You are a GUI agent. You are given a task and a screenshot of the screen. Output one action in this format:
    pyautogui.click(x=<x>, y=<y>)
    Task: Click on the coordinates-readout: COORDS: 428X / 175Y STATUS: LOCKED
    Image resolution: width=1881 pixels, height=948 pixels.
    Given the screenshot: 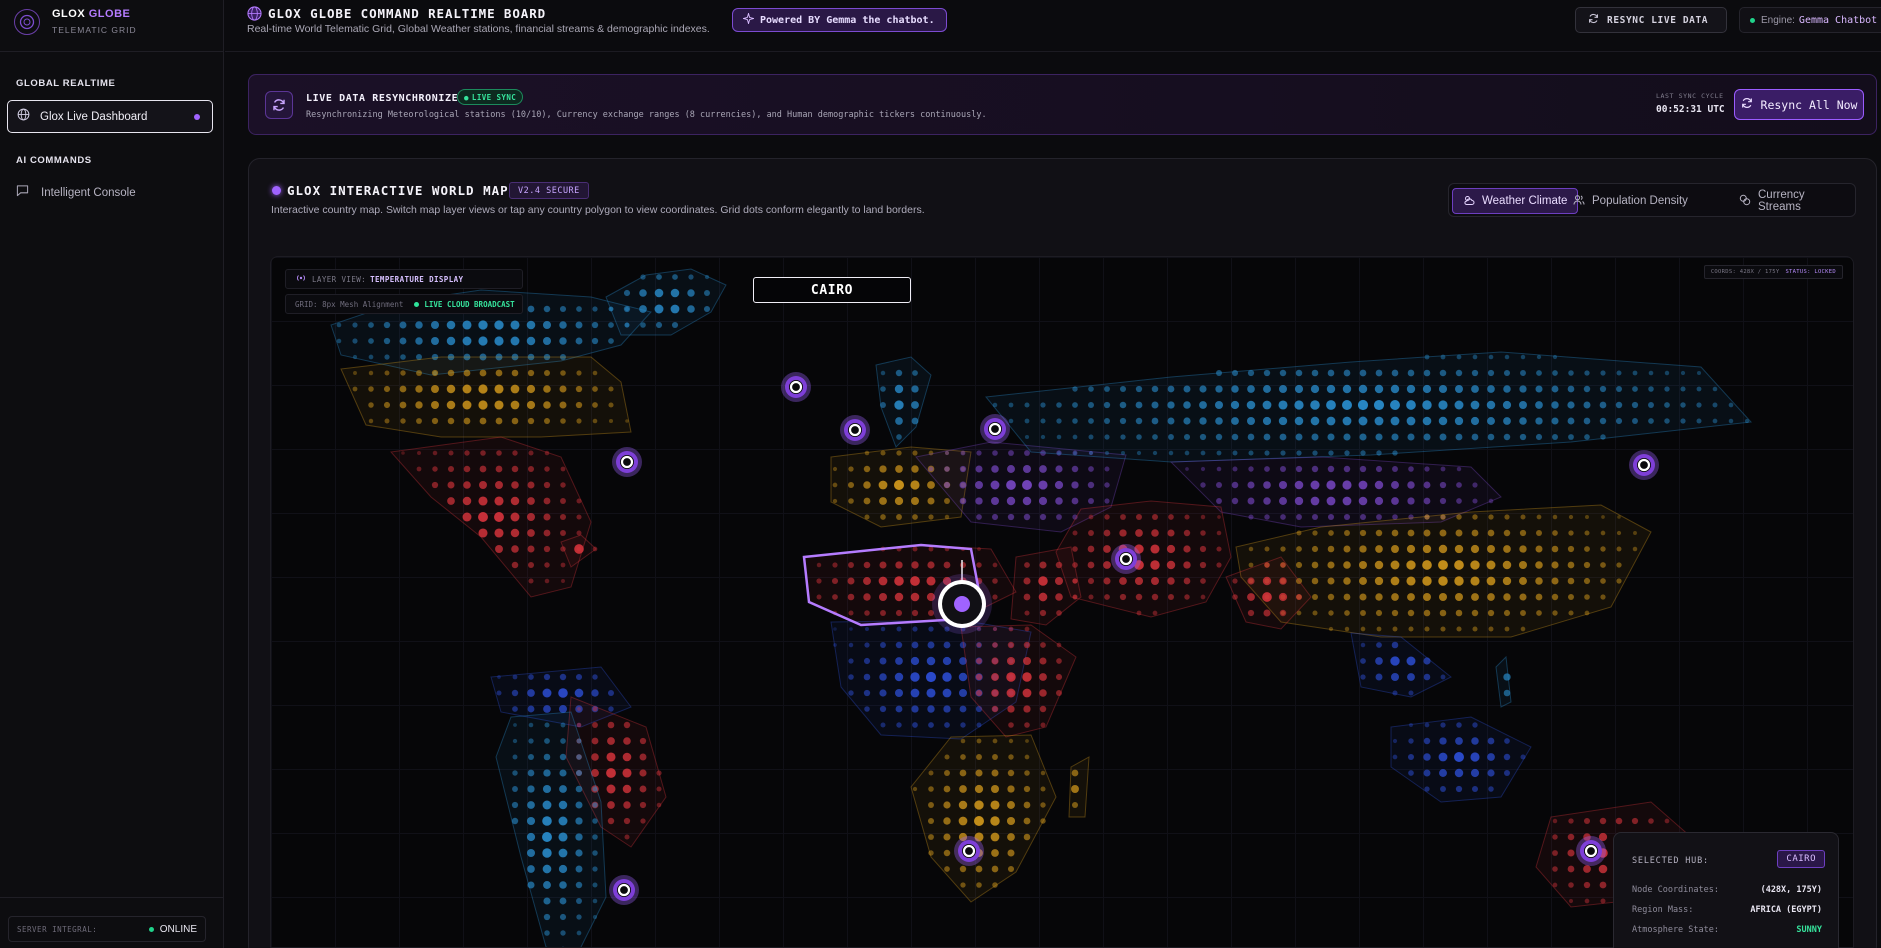 What is the action you would take?
    pyautogui.click(x=1773, y=272)
    